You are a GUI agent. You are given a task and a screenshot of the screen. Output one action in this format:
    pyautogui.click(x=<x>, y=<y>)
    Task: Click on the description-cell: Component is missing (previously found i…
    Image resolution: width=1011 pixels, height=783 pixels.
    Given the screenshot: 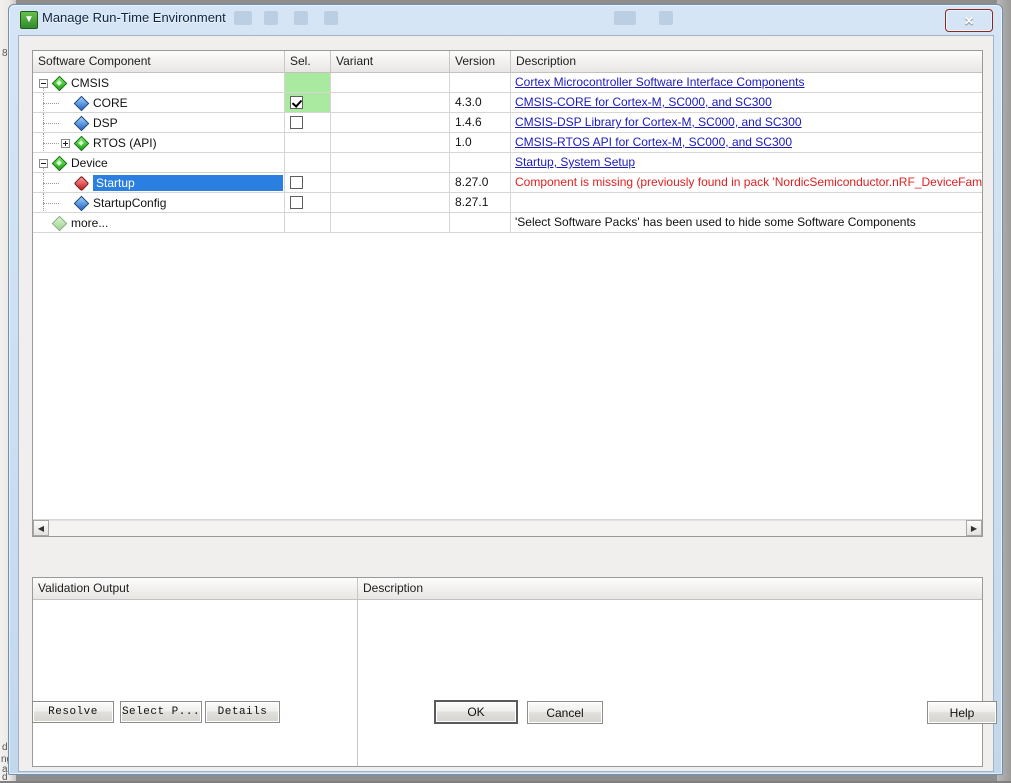 What is the action you would take?
    pyautogui.click(x=746, y=182)
    